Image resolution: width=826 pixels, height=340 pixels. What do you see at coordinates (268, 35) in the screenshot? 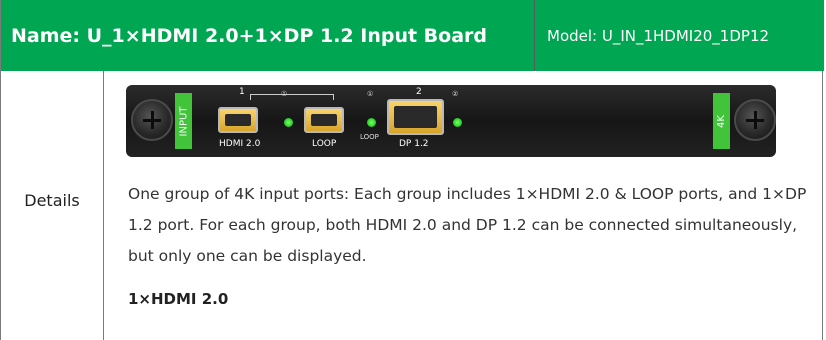
I see `product-name: Name: U_1×HDMI 2.0+1×DP 1.2 Input Board` at bounding box center [268, 35].